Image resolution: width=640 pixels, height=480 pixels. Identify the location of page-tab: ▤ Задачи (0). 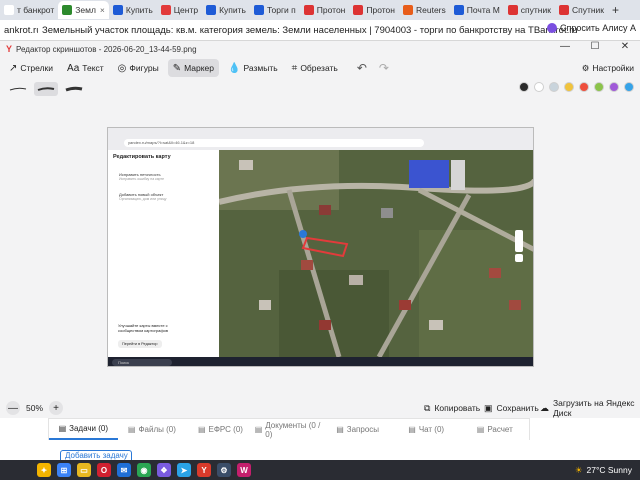
(83, 429).